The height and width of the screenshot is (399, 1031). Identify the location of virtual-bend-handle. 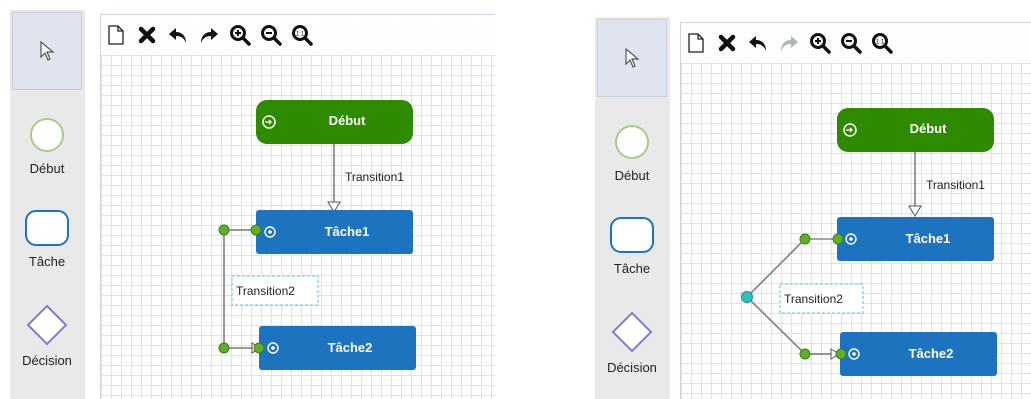
(747, 297).